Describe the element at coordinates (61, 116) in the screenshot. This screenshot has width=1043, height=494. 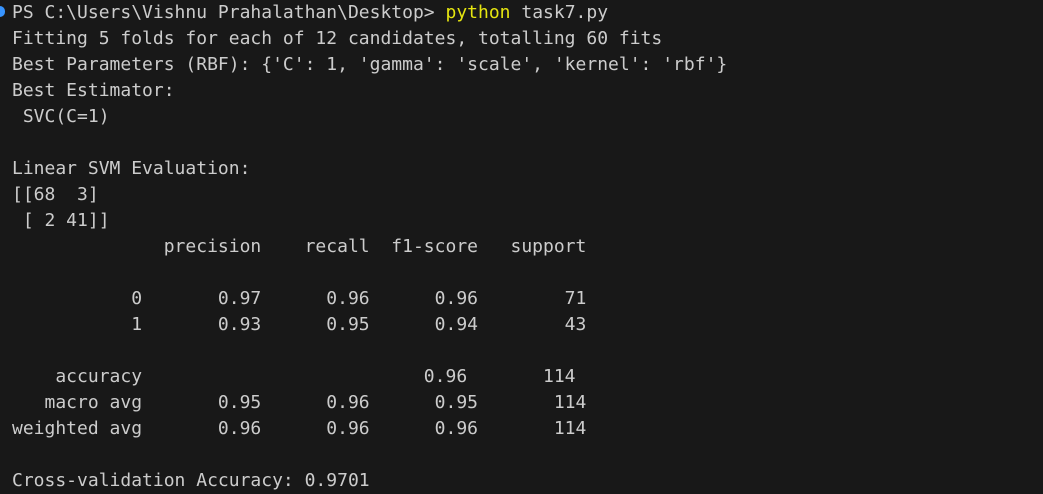
I see `output-line: SVC(C=1)` at that location.